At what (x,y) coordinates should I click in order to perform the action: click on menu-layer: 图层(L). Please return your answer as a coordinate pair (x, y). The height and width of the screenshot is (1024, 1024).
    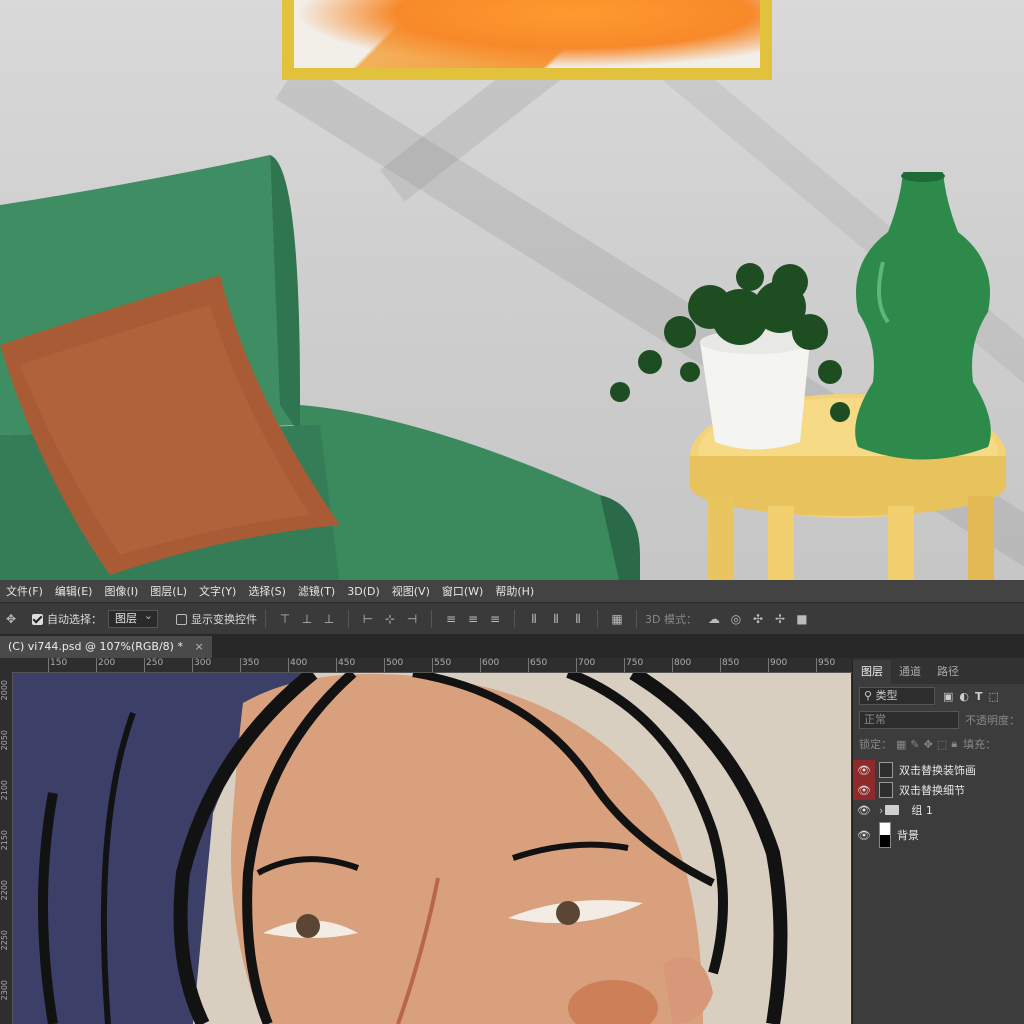
    Looking at the image, I should click on (168, 591).